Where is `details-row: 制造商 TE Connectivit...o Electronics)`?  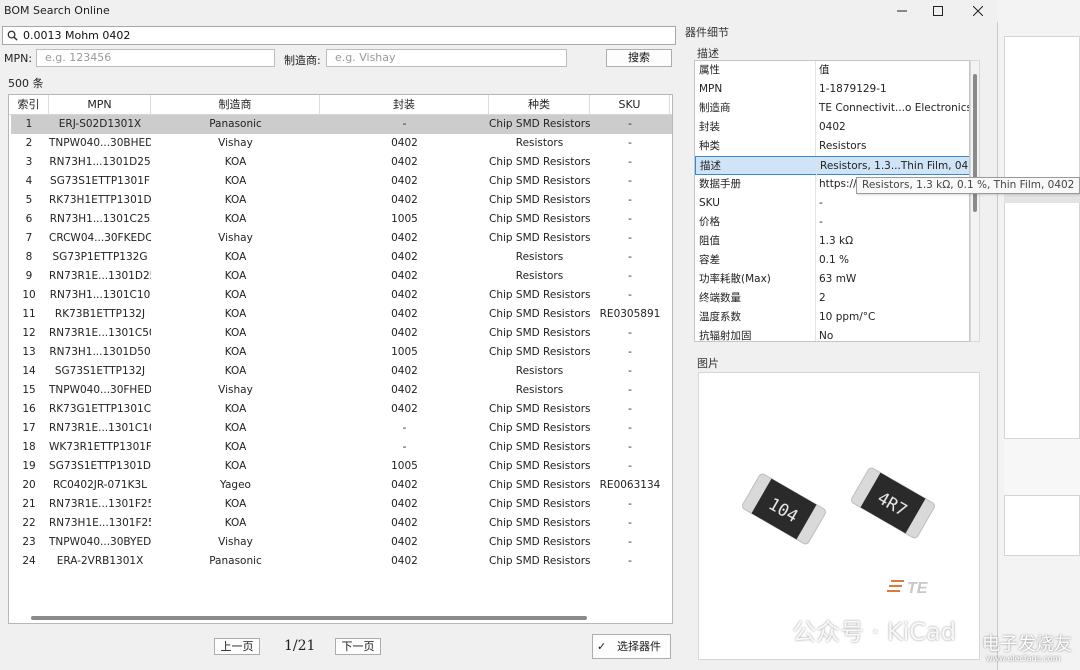 details-row: 制造商 TE Connectivit...o Electronics) is located at coordinates (832, 108).